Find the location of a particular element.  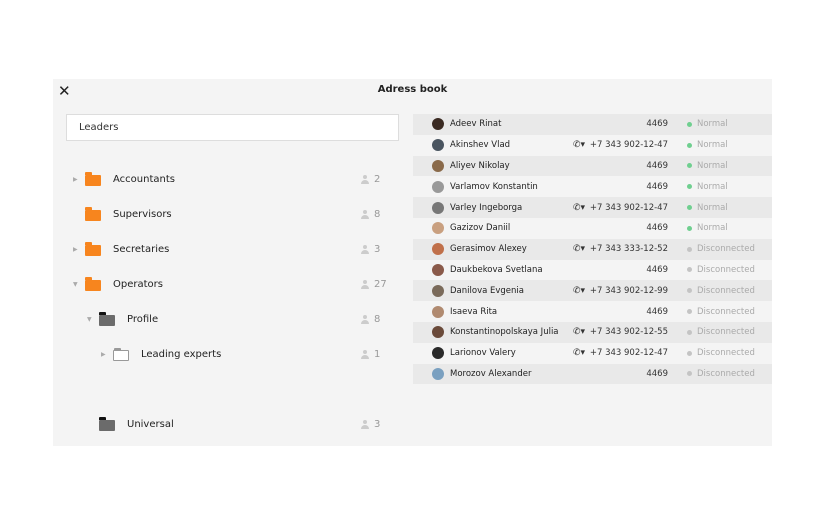

member-count: 3 is located at coordinates (370, 424).